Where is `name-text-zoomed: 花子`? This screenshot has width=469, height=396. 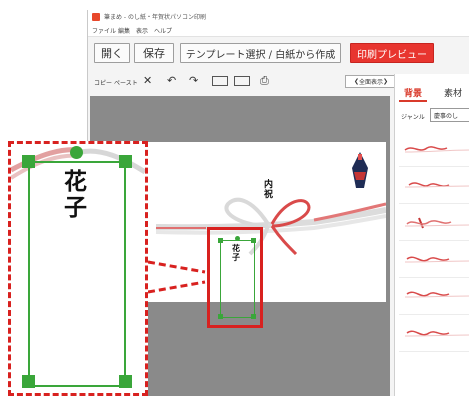
name-text-zoomed: 花子 is located at coordinates (76, 195).